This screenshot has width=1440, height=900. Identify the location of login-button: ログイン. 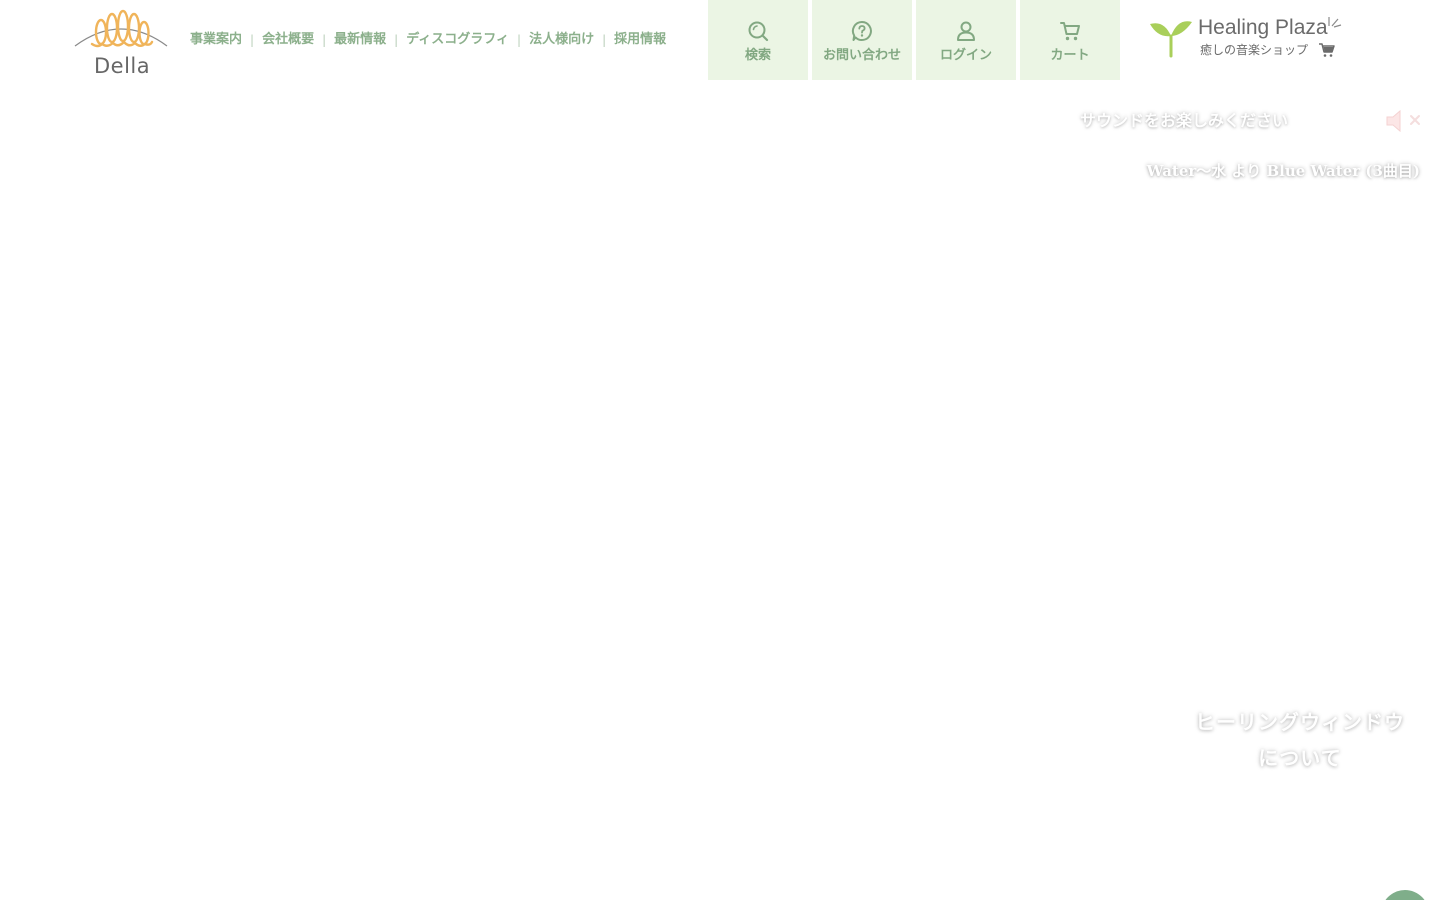
(966, 40).